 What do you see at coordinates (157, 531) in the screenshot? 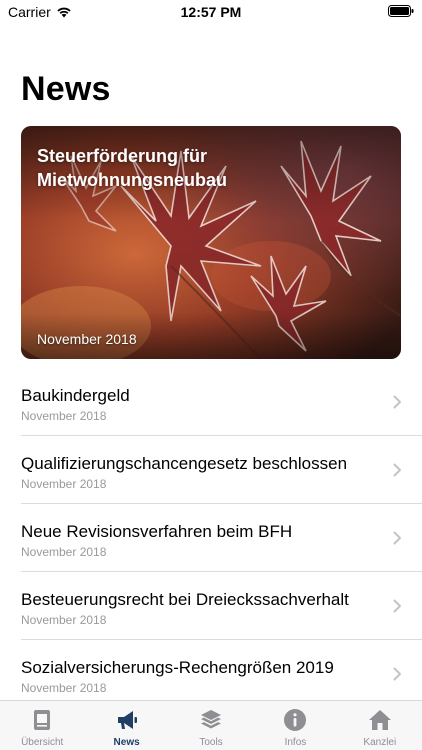
I see `news-item-title: Neue Revisionsverfahren beim BFH` at bounding box center [157, 531].